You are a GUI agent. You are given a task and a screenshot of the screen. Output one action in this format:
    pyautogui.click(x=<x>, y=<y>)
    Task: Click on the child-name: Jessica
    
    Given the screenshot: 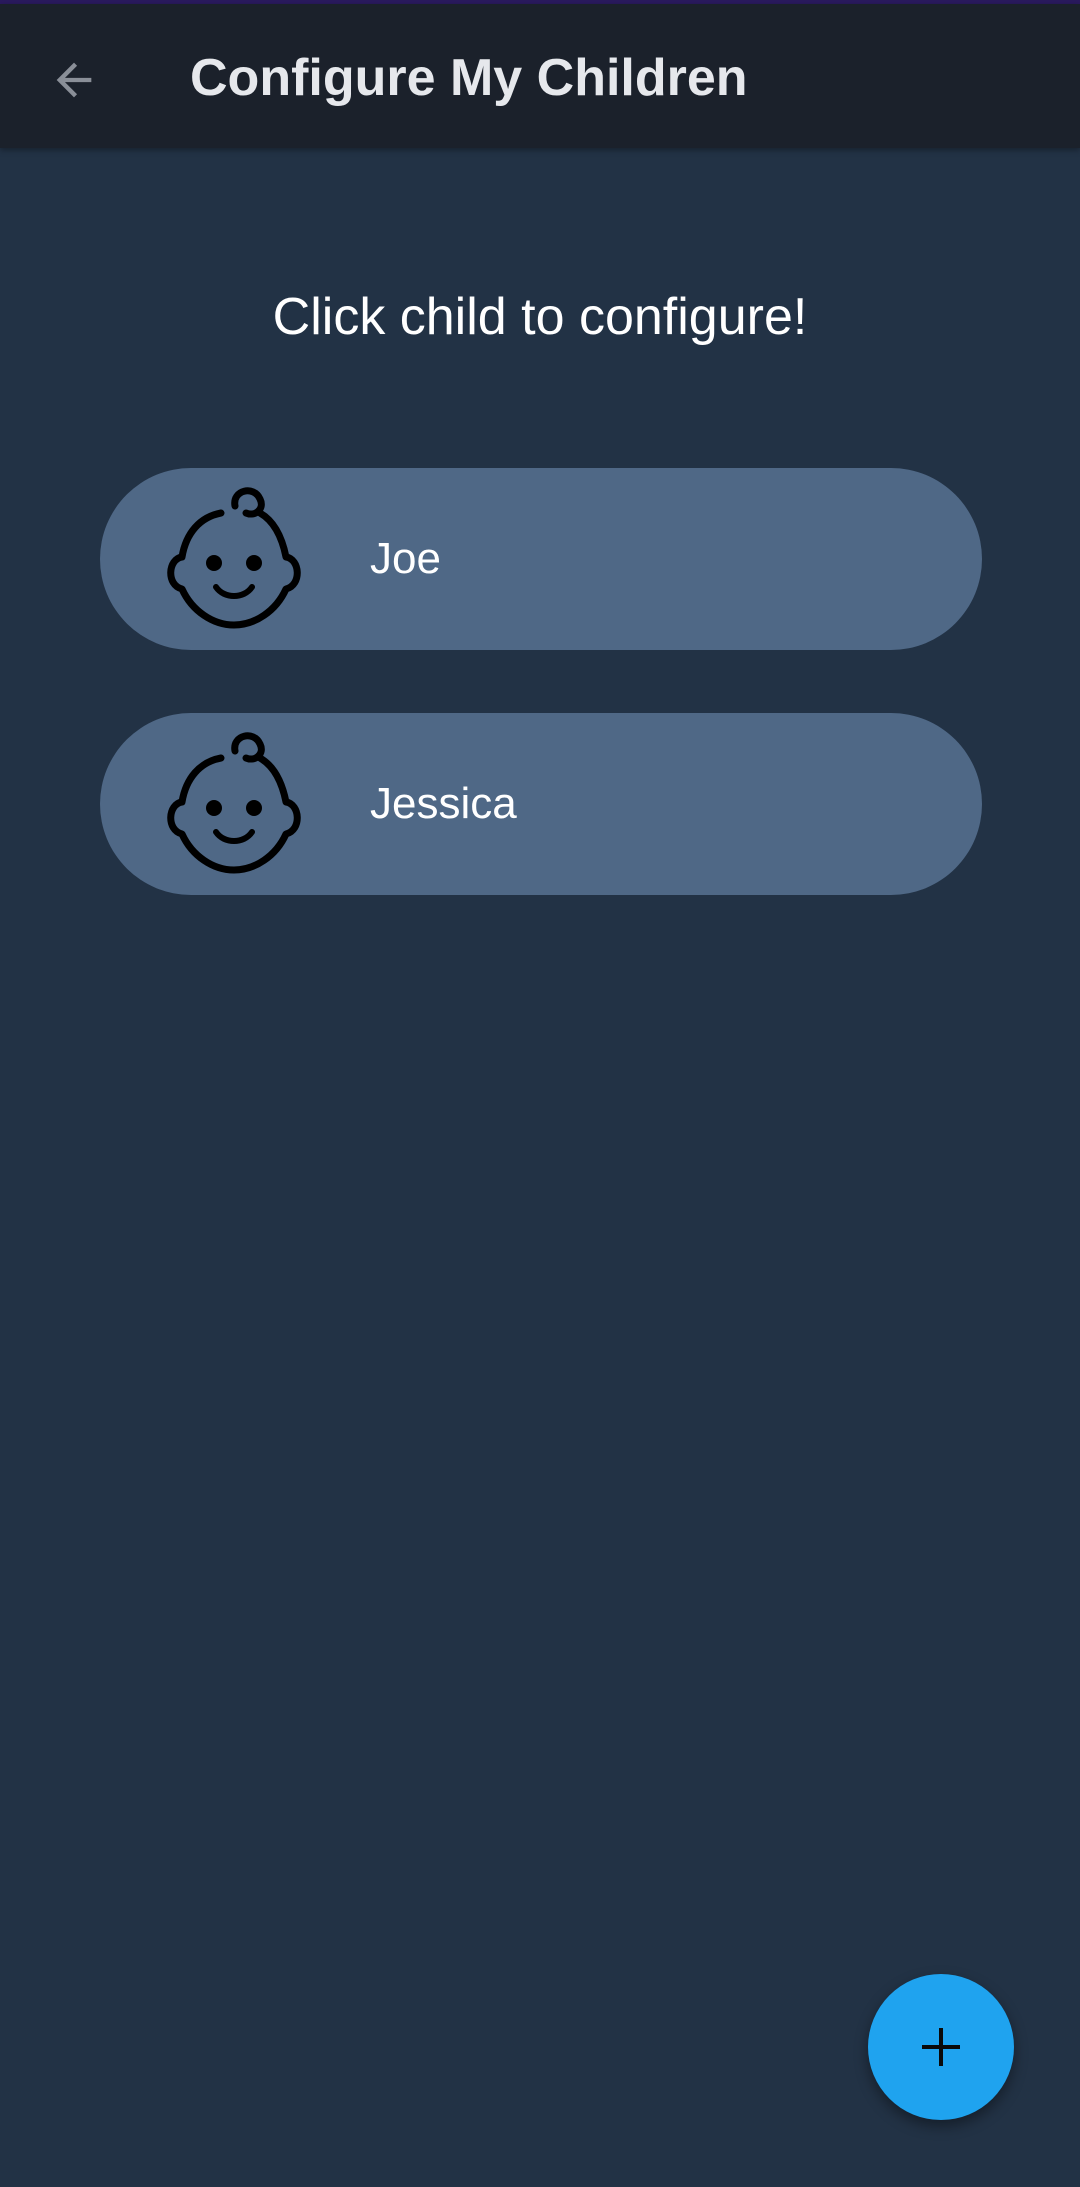 What is the action you would take?
    pyautogui.click(x=443, y=803)
    